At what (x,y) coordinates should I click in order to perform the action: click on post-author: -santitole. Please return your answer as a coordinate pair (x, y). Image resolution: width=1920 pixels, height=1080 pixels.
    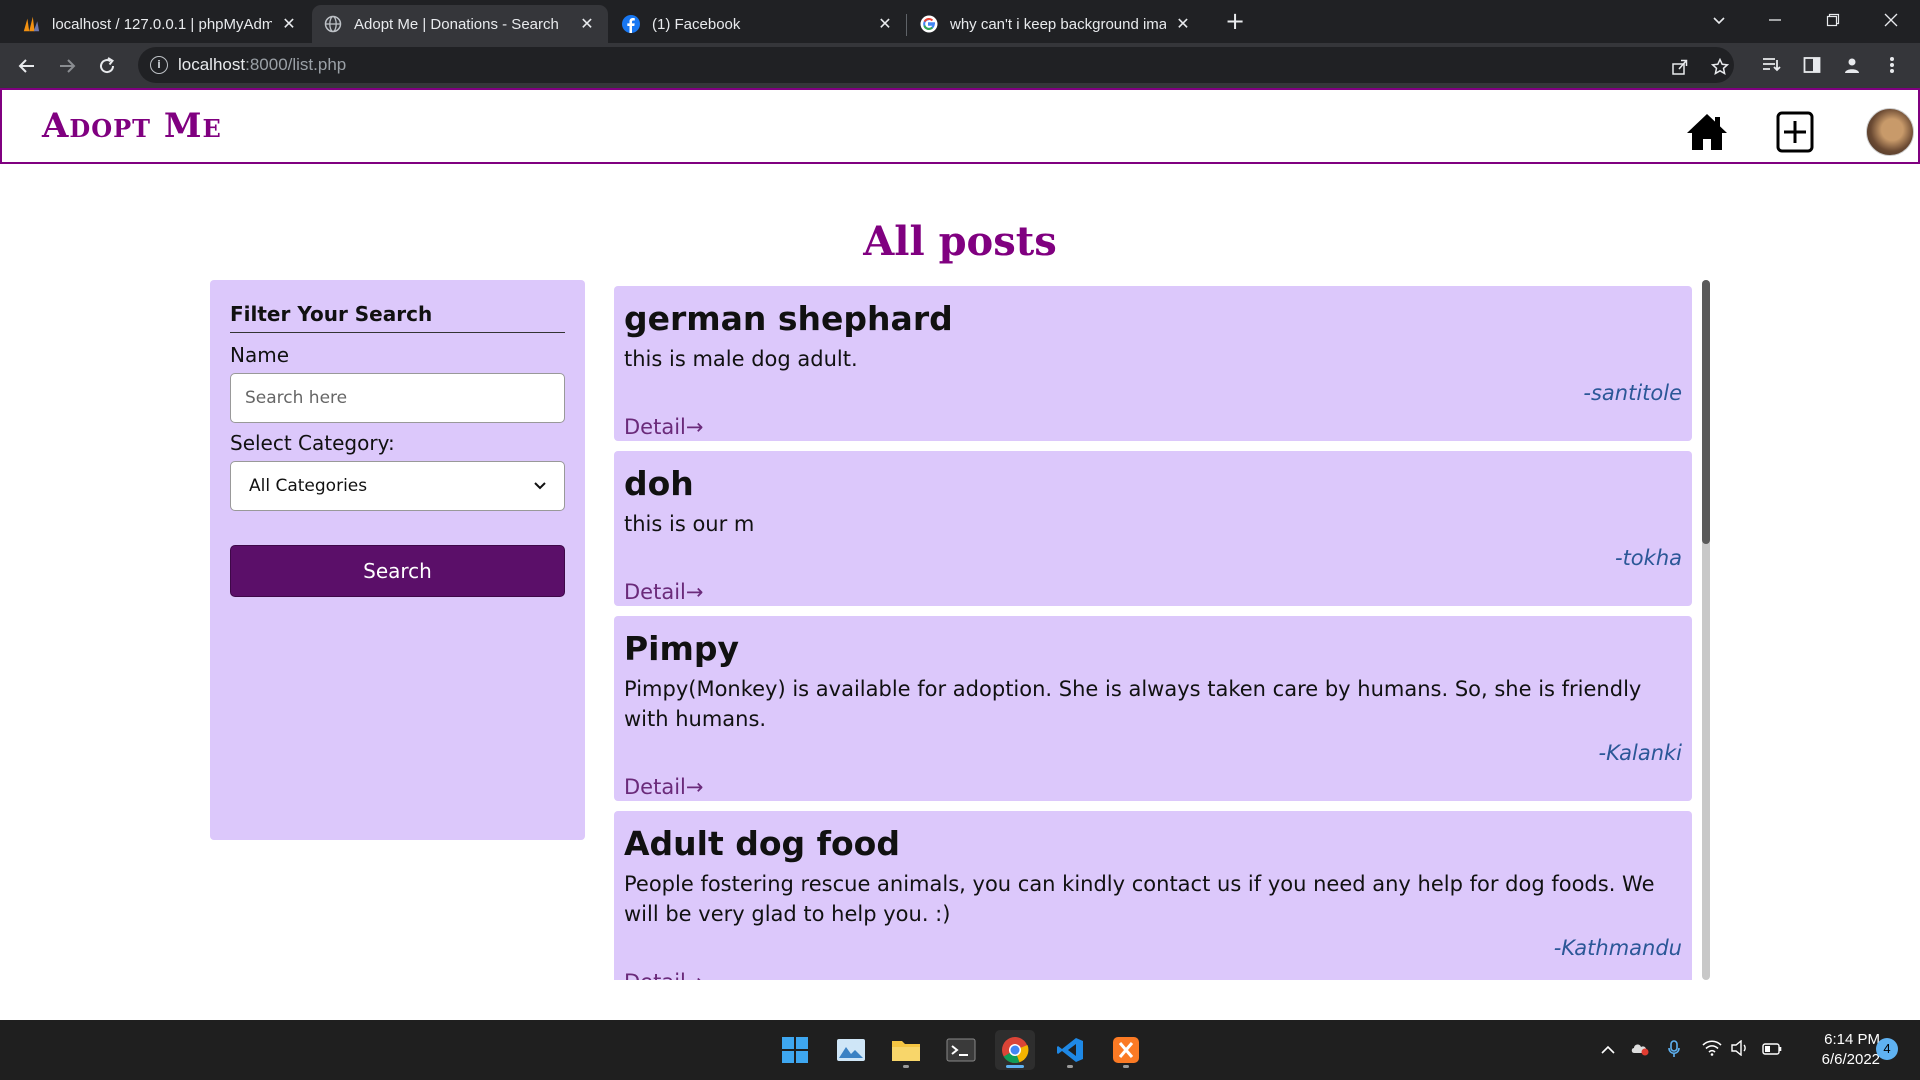
    Looking at the image, I should click on (1632, 393).